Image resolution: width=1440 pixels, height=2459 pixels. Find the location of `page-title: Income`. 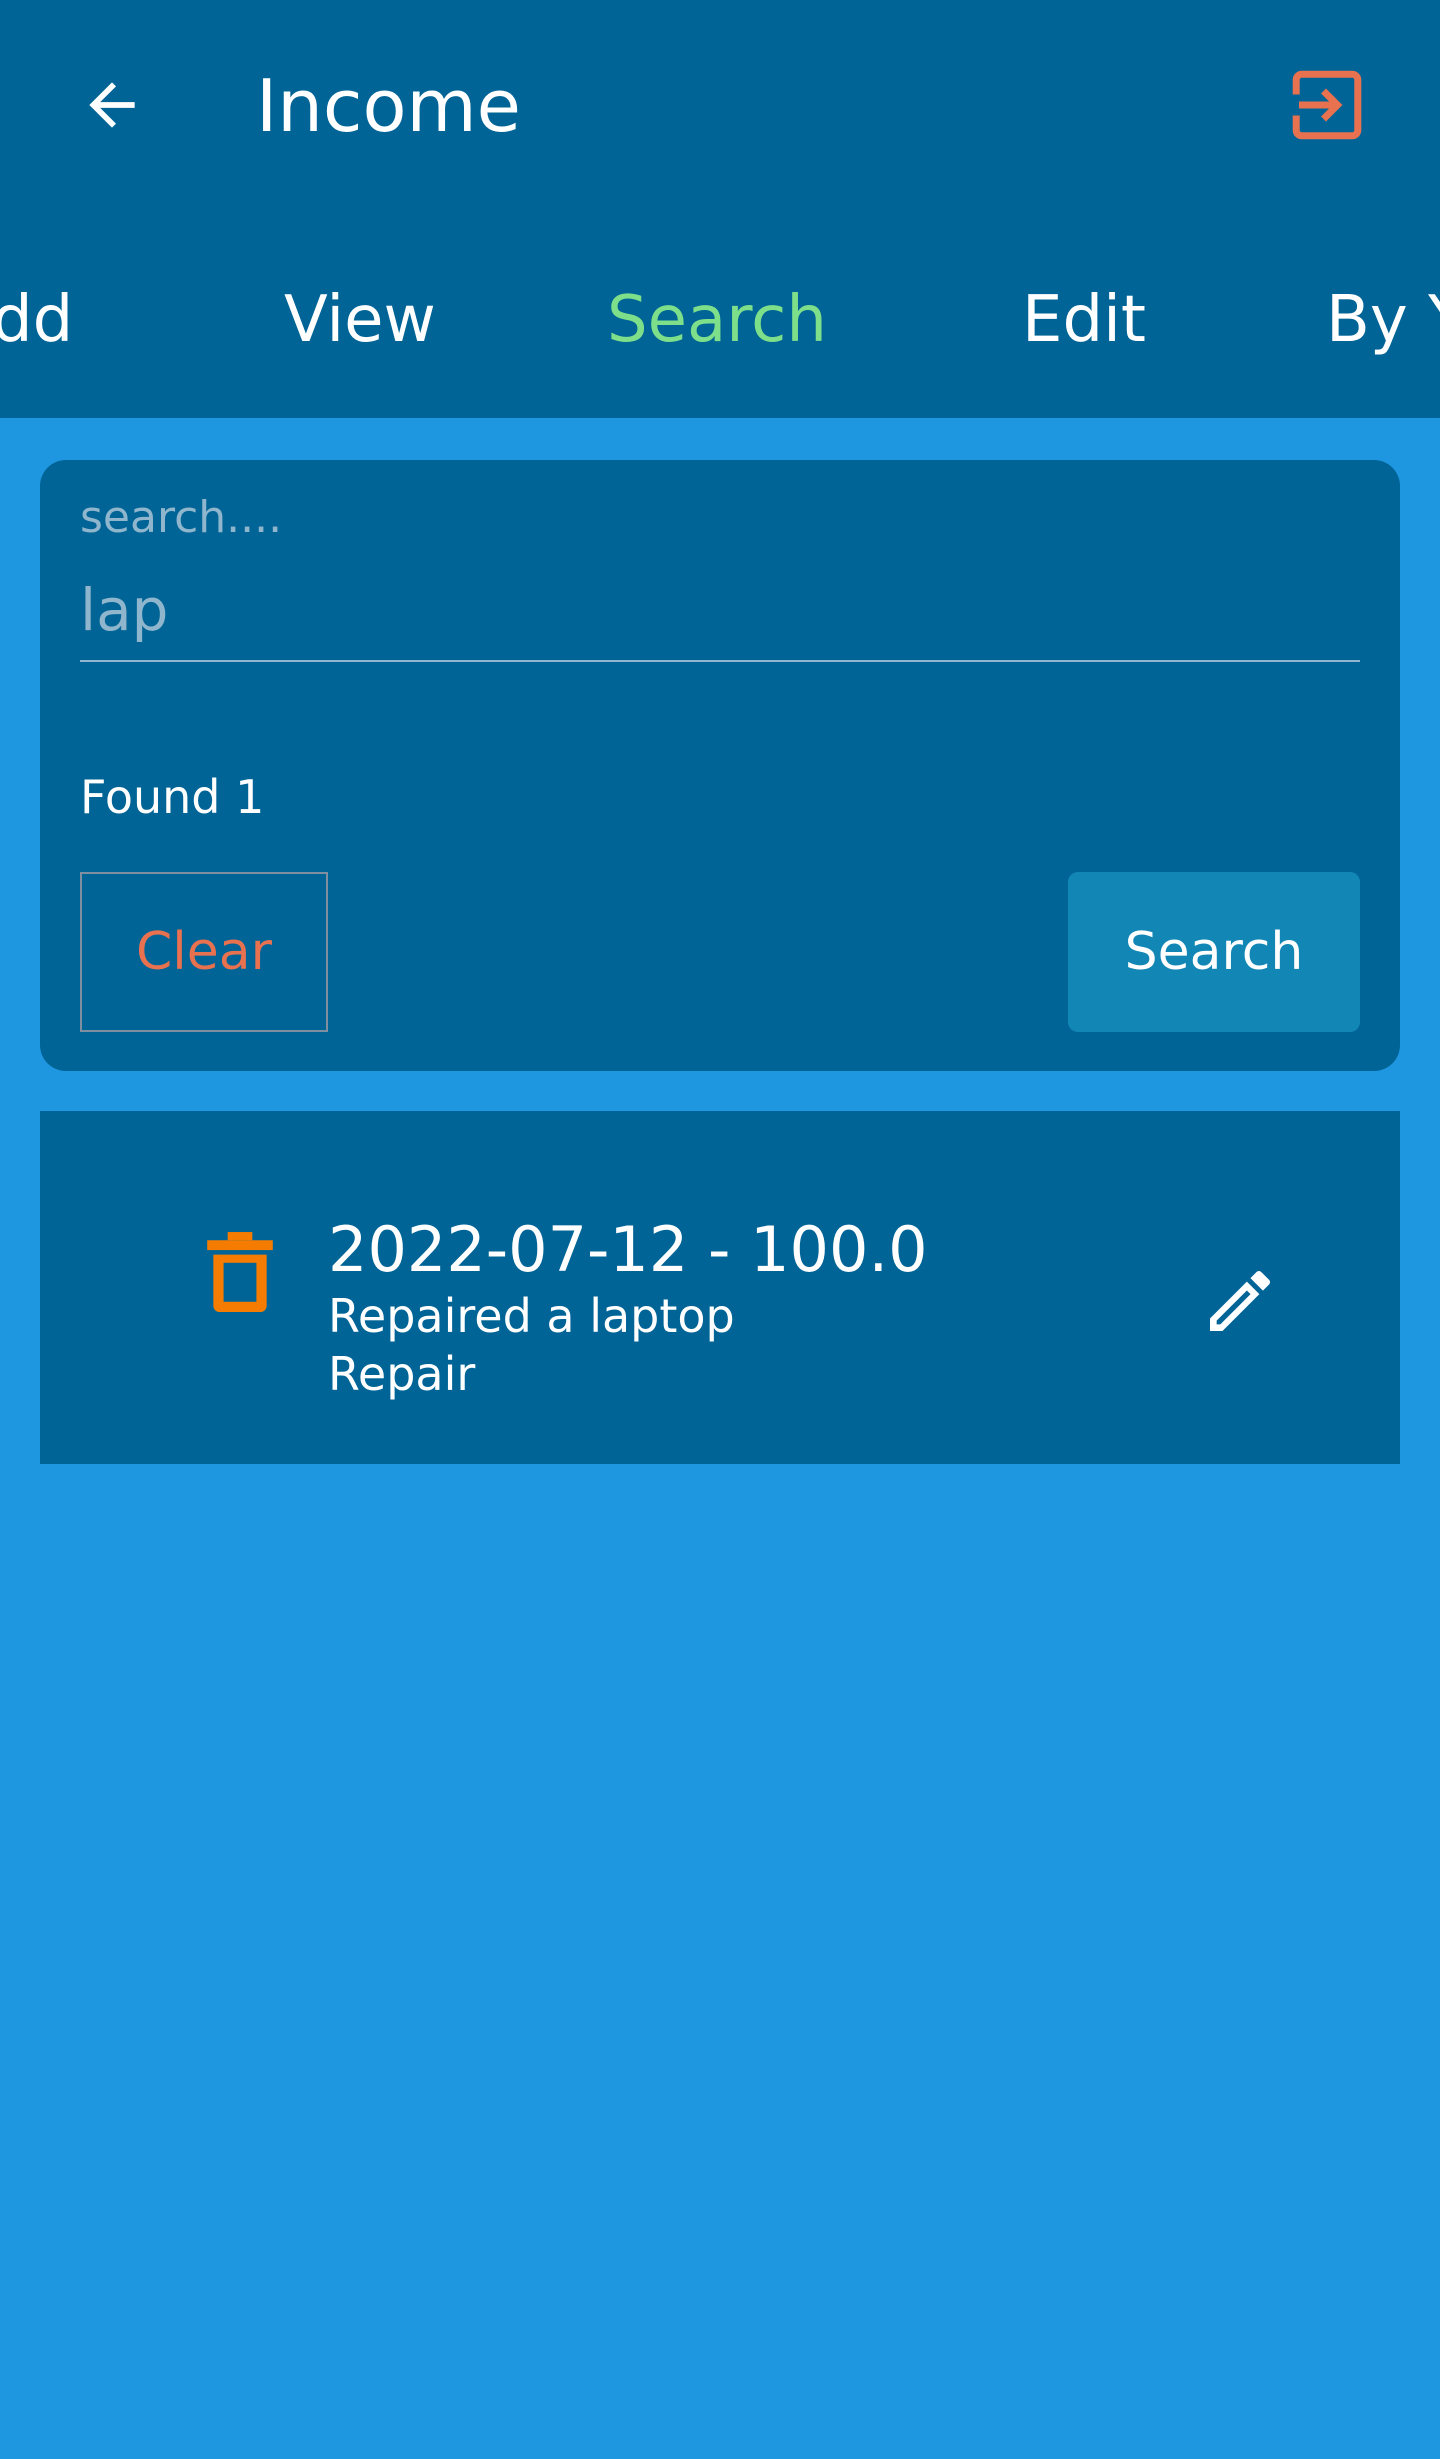

page-title: Income is located at coordinates (388, 106).